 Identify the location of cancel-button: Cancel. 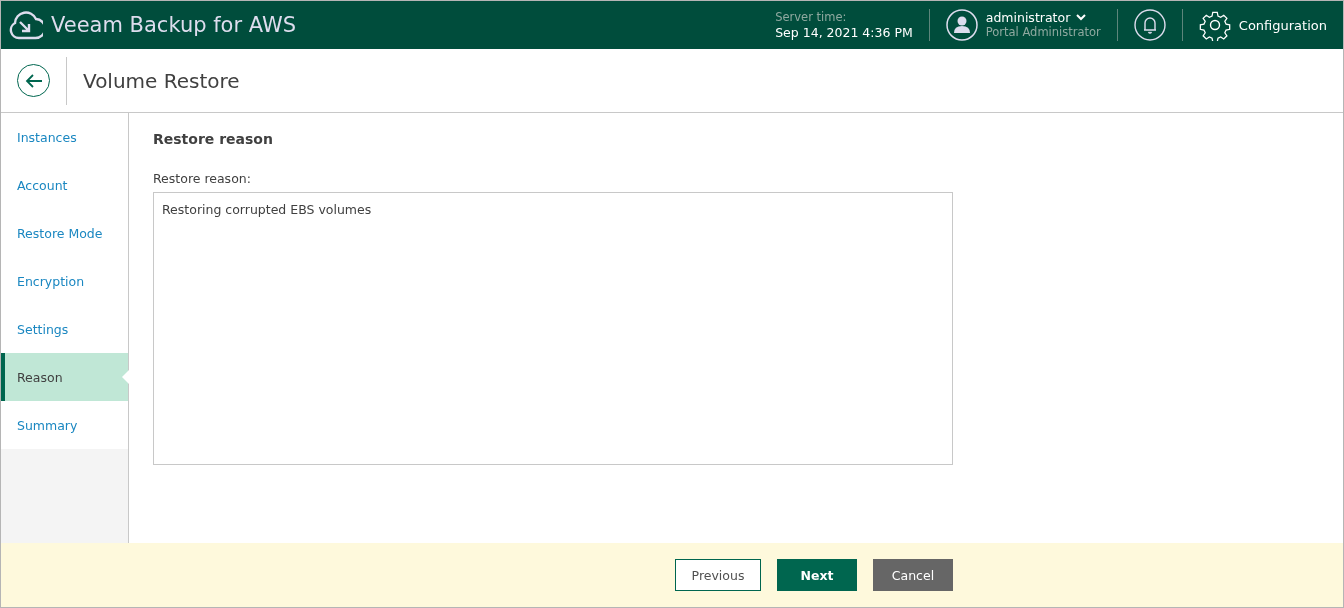
(913, 575).